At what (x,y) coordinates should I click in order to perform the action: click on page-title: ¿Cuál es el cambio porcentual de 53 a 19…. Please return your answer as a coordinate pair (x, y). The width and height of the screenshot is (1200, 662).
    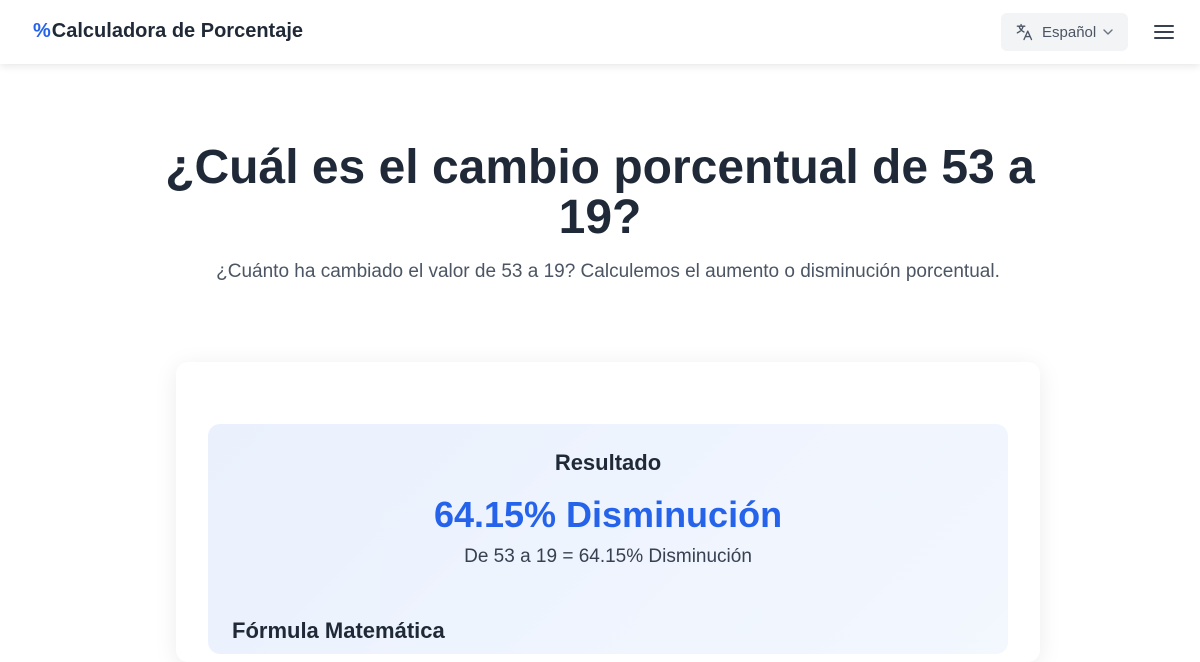
    Looking at the image, I should click on (600, 192).